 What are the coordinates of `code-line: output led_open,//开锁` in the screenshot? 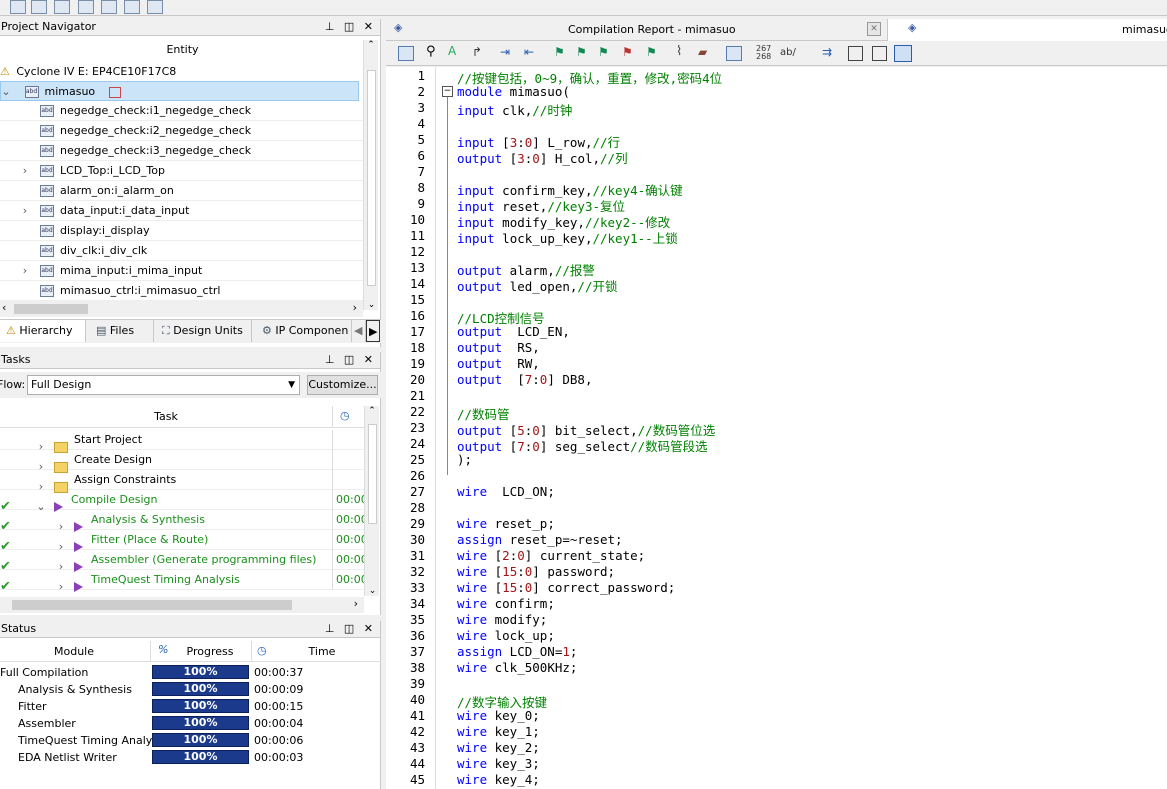 It's located at (537, 285).